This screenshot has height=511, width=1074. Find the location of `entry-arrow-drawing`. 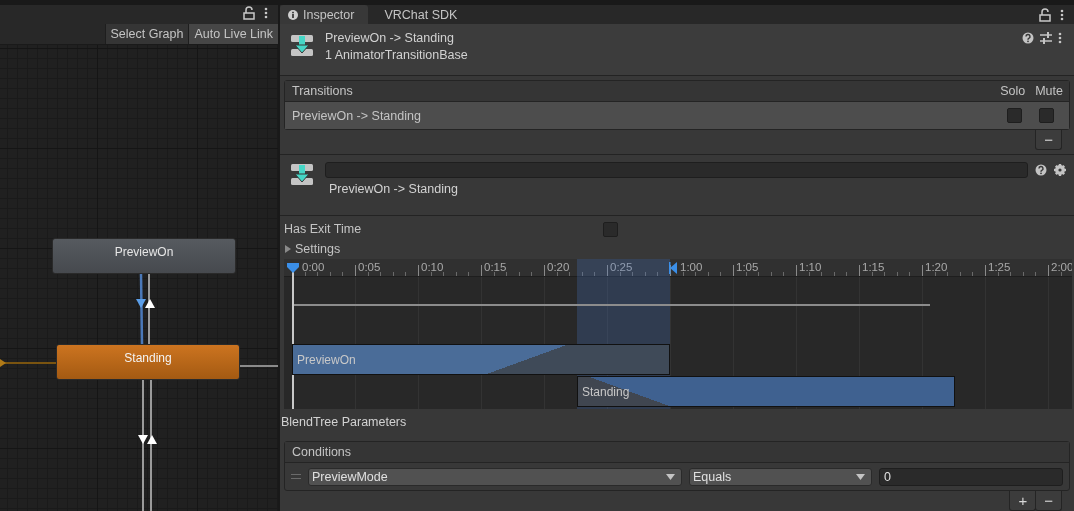

entry-arrow-drawing is located at coordinates (28, 363).